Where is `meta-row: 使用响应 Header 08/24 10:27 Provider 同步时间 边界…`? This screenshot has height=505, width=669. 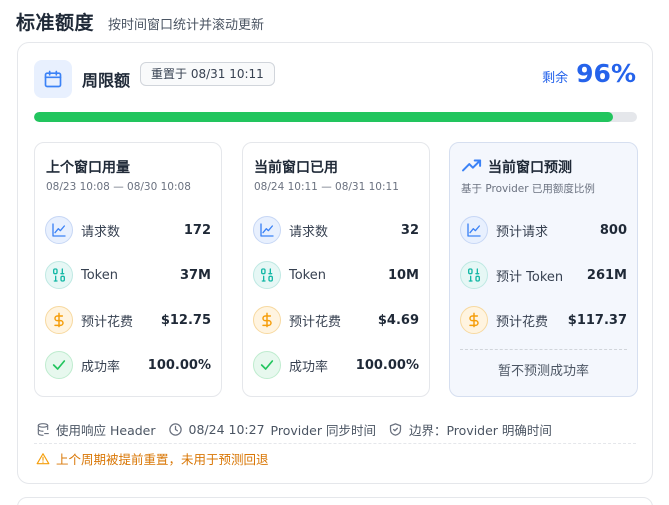 meta-row: 使用响应 Header 08/24 10:27 Provider 同步时间 边界… is located at coordinates (300, 429).